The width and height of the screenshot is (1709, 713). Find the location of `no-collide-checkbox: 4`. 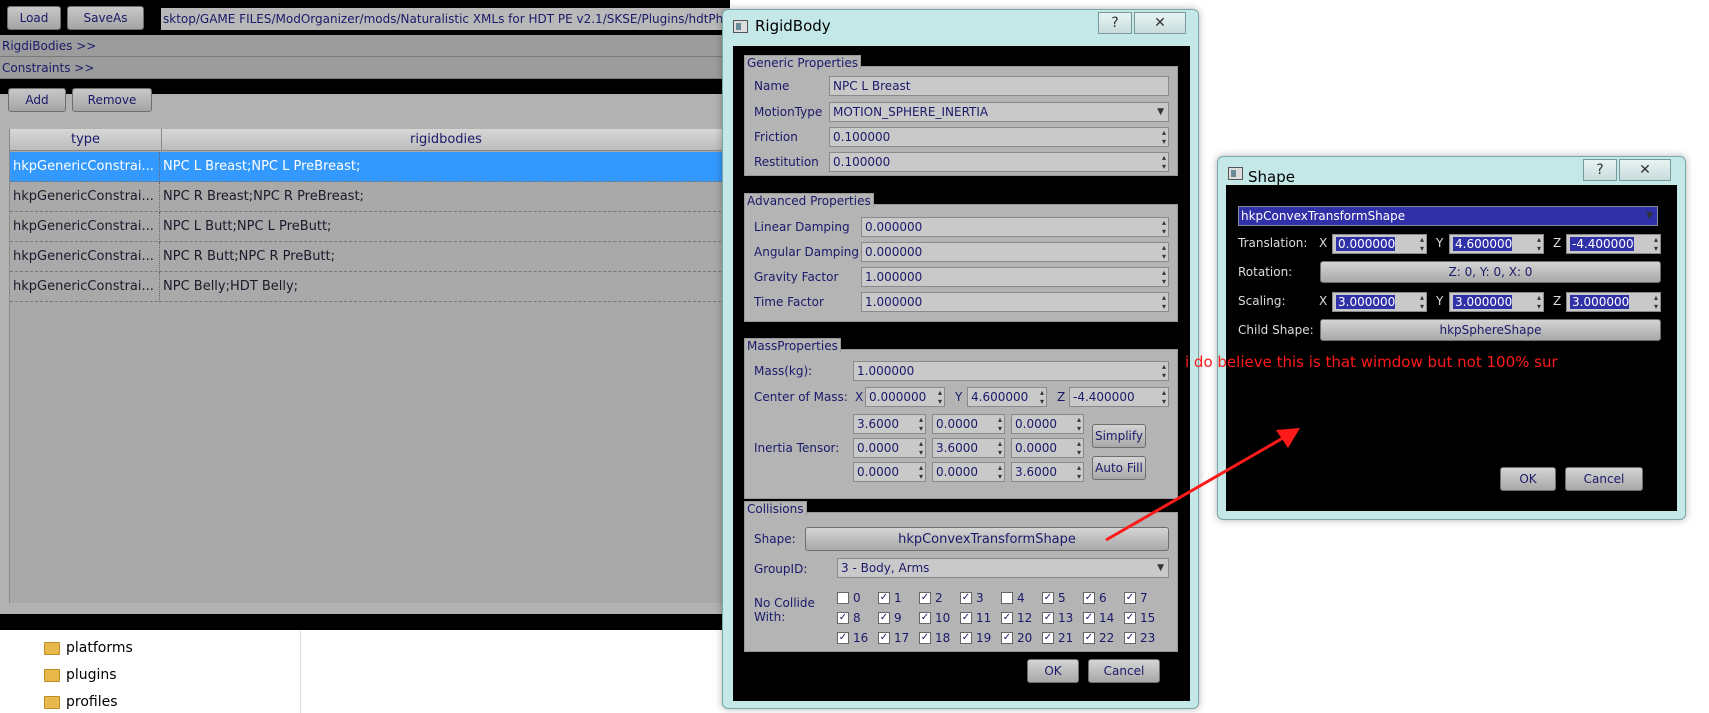

no-collide-checkbox: 4 is located at coordinates (1013, 598).